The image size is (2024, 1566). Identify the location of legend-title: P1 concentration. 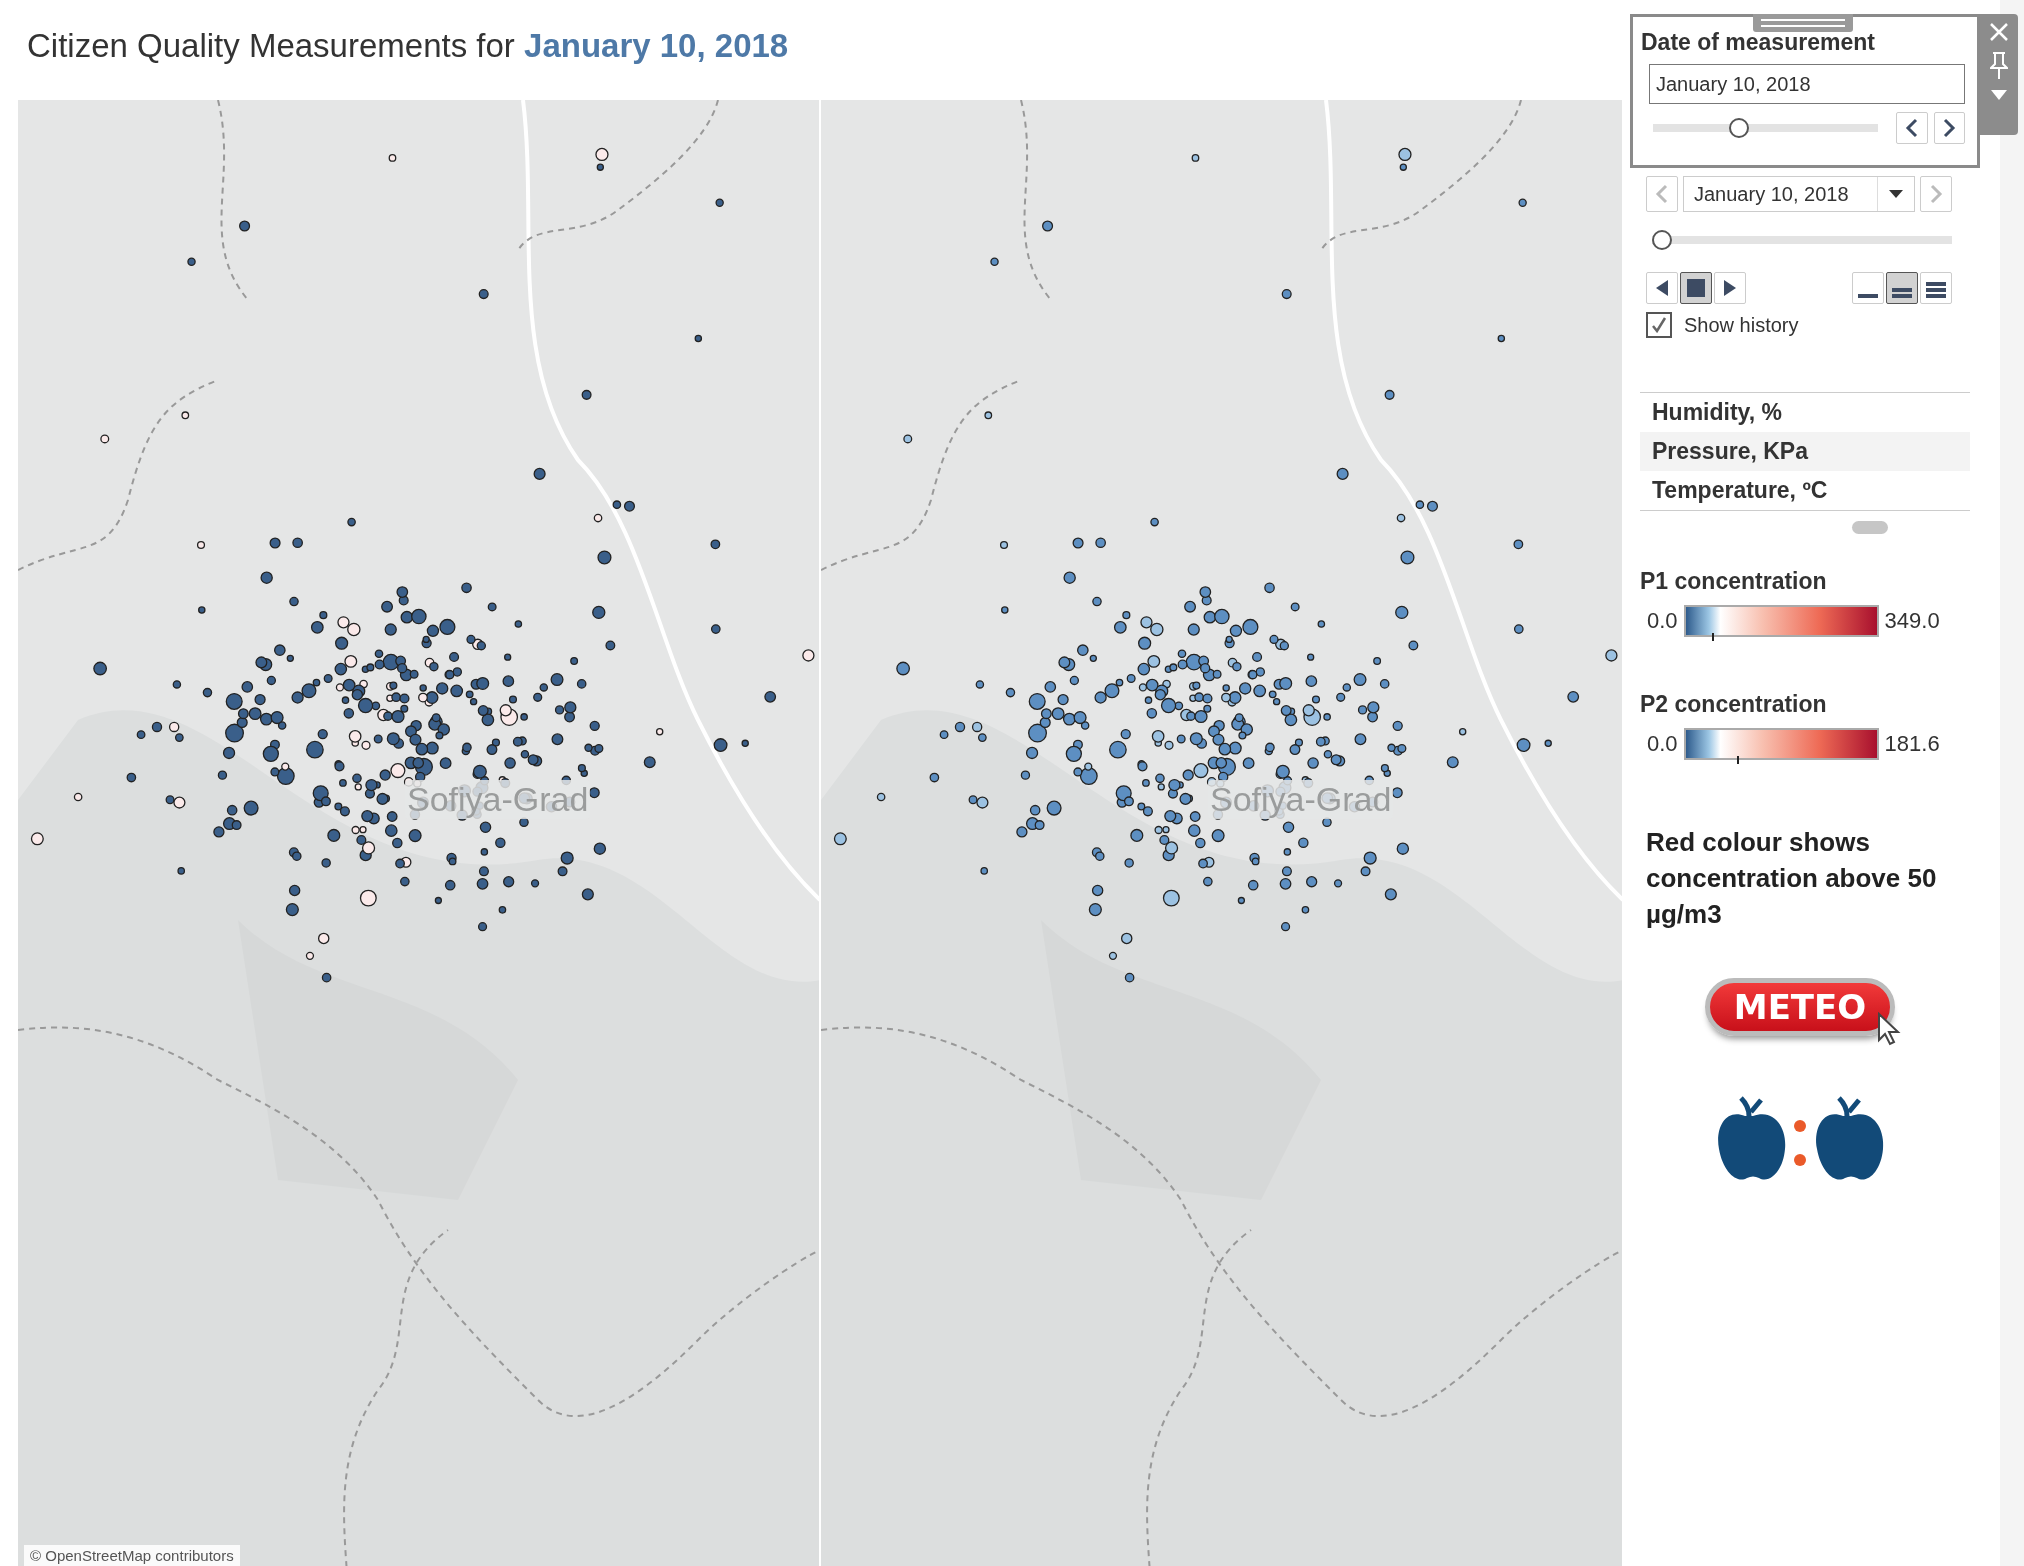
(1734, 581).